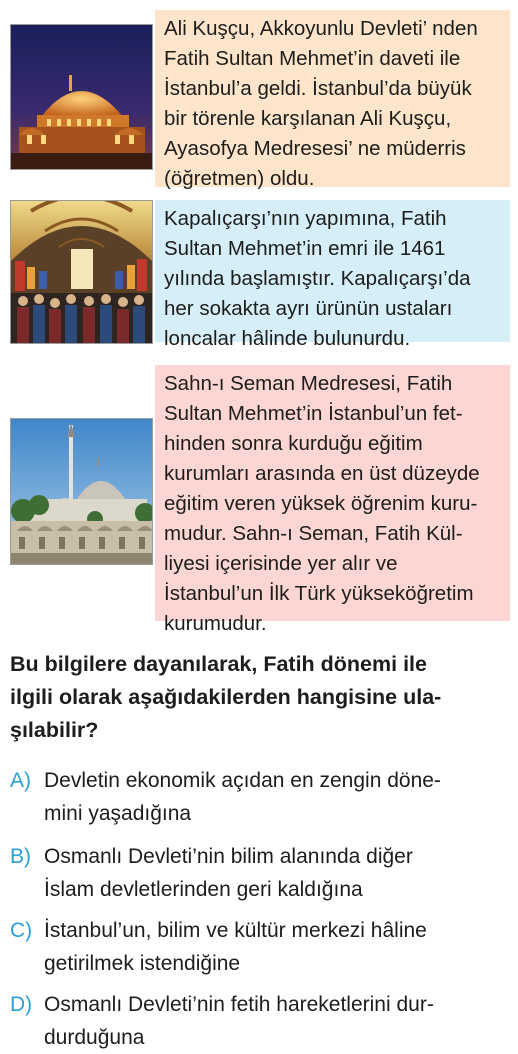  I want to click on grand-bazaar-image, so click(81, 272).